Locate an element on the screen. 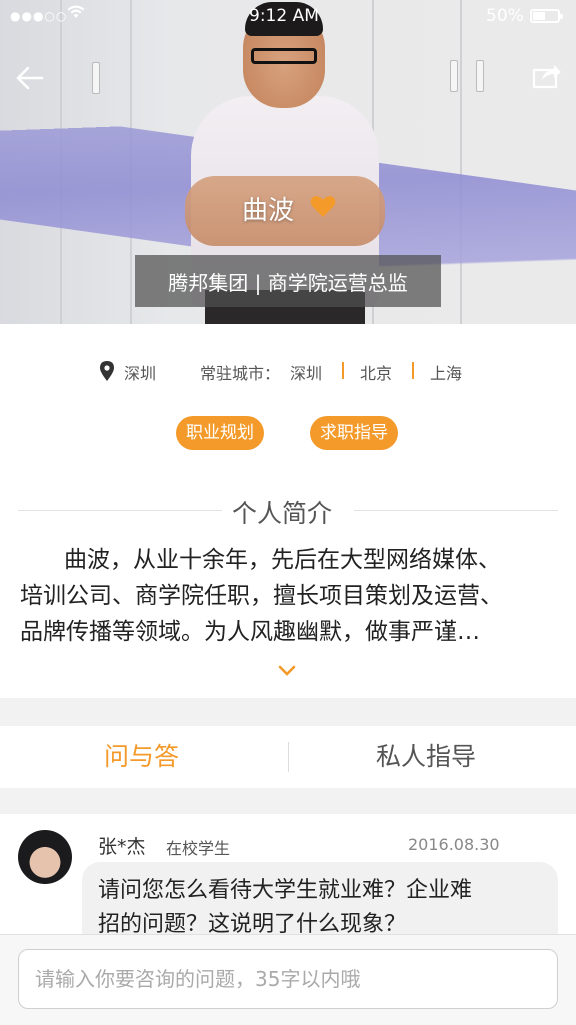 This screenshot has width=576, height=1025. tab-private-guidance: 私人指导 is located at coordinates (426, 757).